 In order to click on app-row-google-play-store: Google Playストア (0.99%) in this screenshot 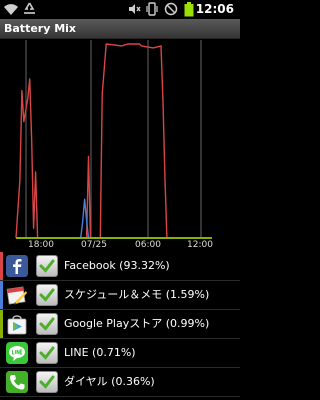, I will do `click(120, 324)`.